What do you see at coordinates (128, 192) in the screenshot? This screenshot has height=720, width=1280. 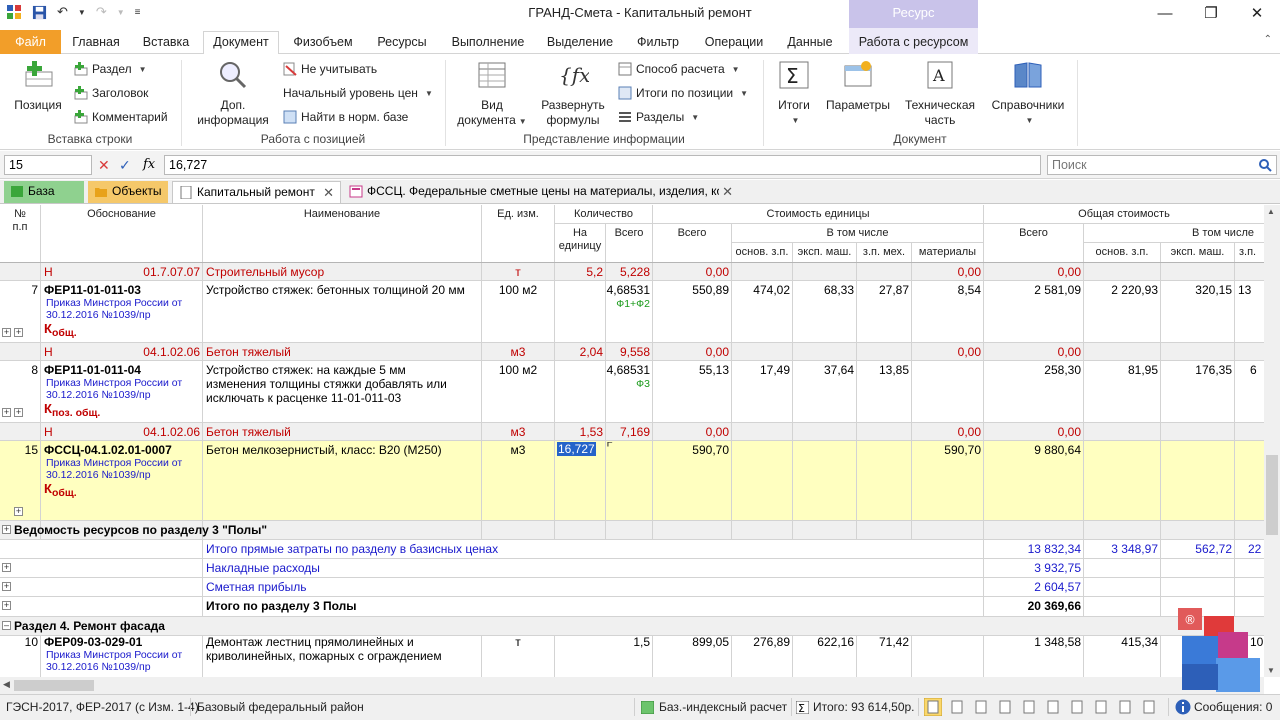 I see `doc-tab-objects: Объекты` at bounding box center [128, 192].